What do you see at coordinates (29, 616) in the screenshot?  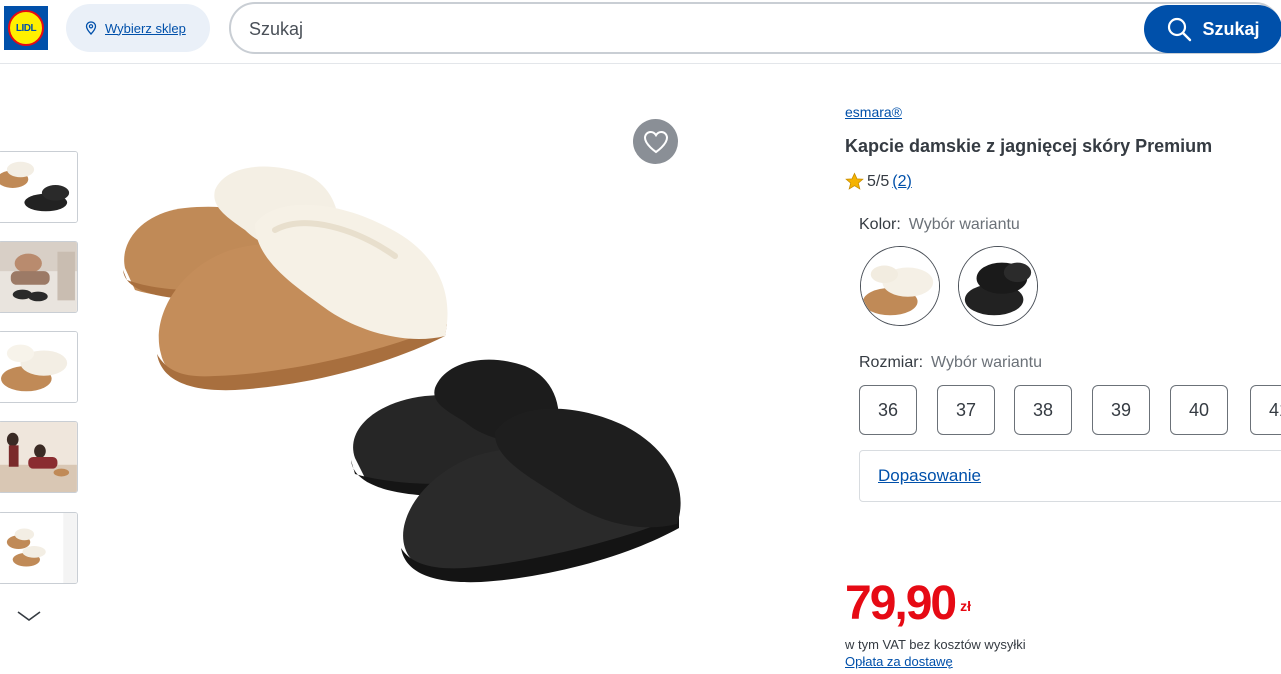 I see `chevron-down-icon` at bounding box center [29, 616].